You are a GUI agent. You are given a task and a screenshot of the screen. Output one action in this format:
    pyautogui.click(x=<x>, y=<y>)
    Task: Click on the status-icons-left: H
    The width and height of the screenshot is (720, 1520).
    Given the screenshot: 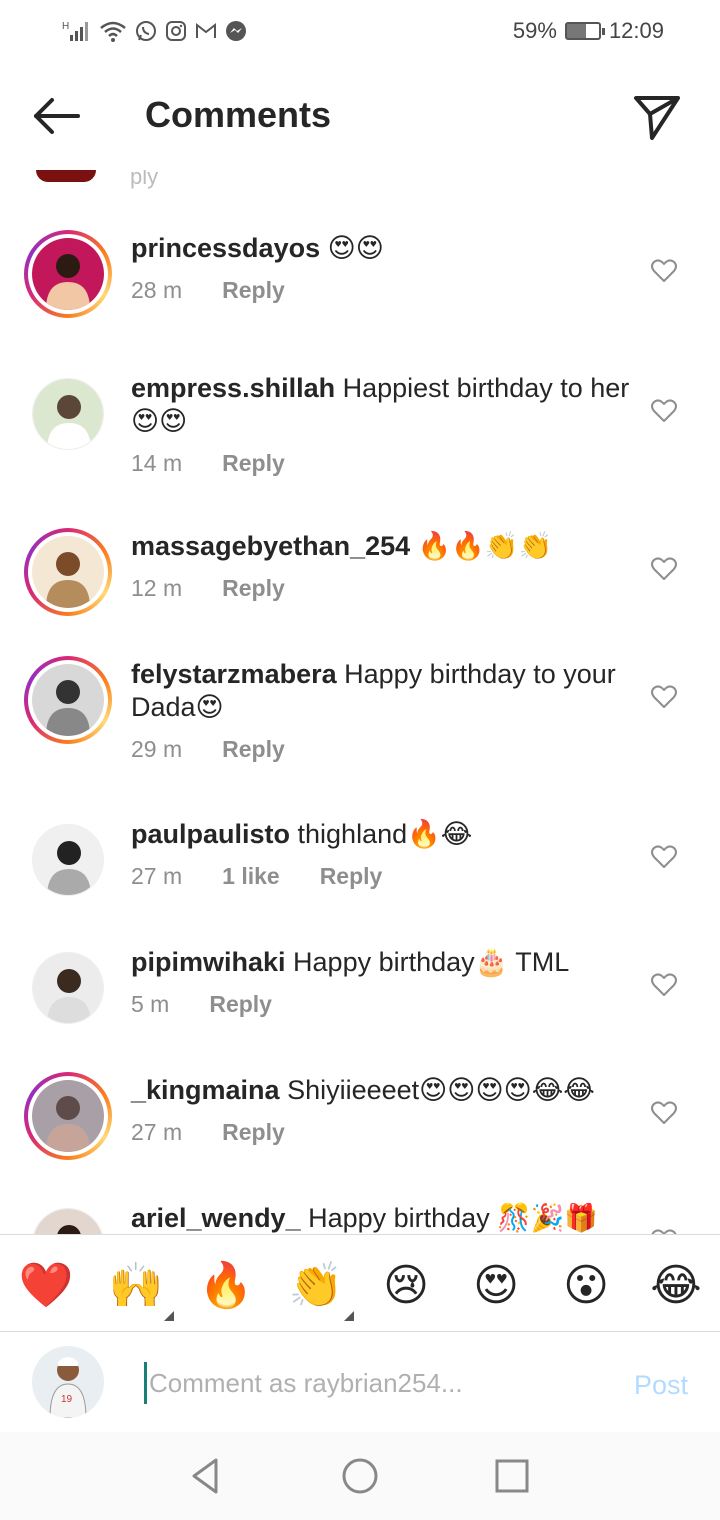 What is the action you would take?
    pyautogui.click(x=155, y=31)
    